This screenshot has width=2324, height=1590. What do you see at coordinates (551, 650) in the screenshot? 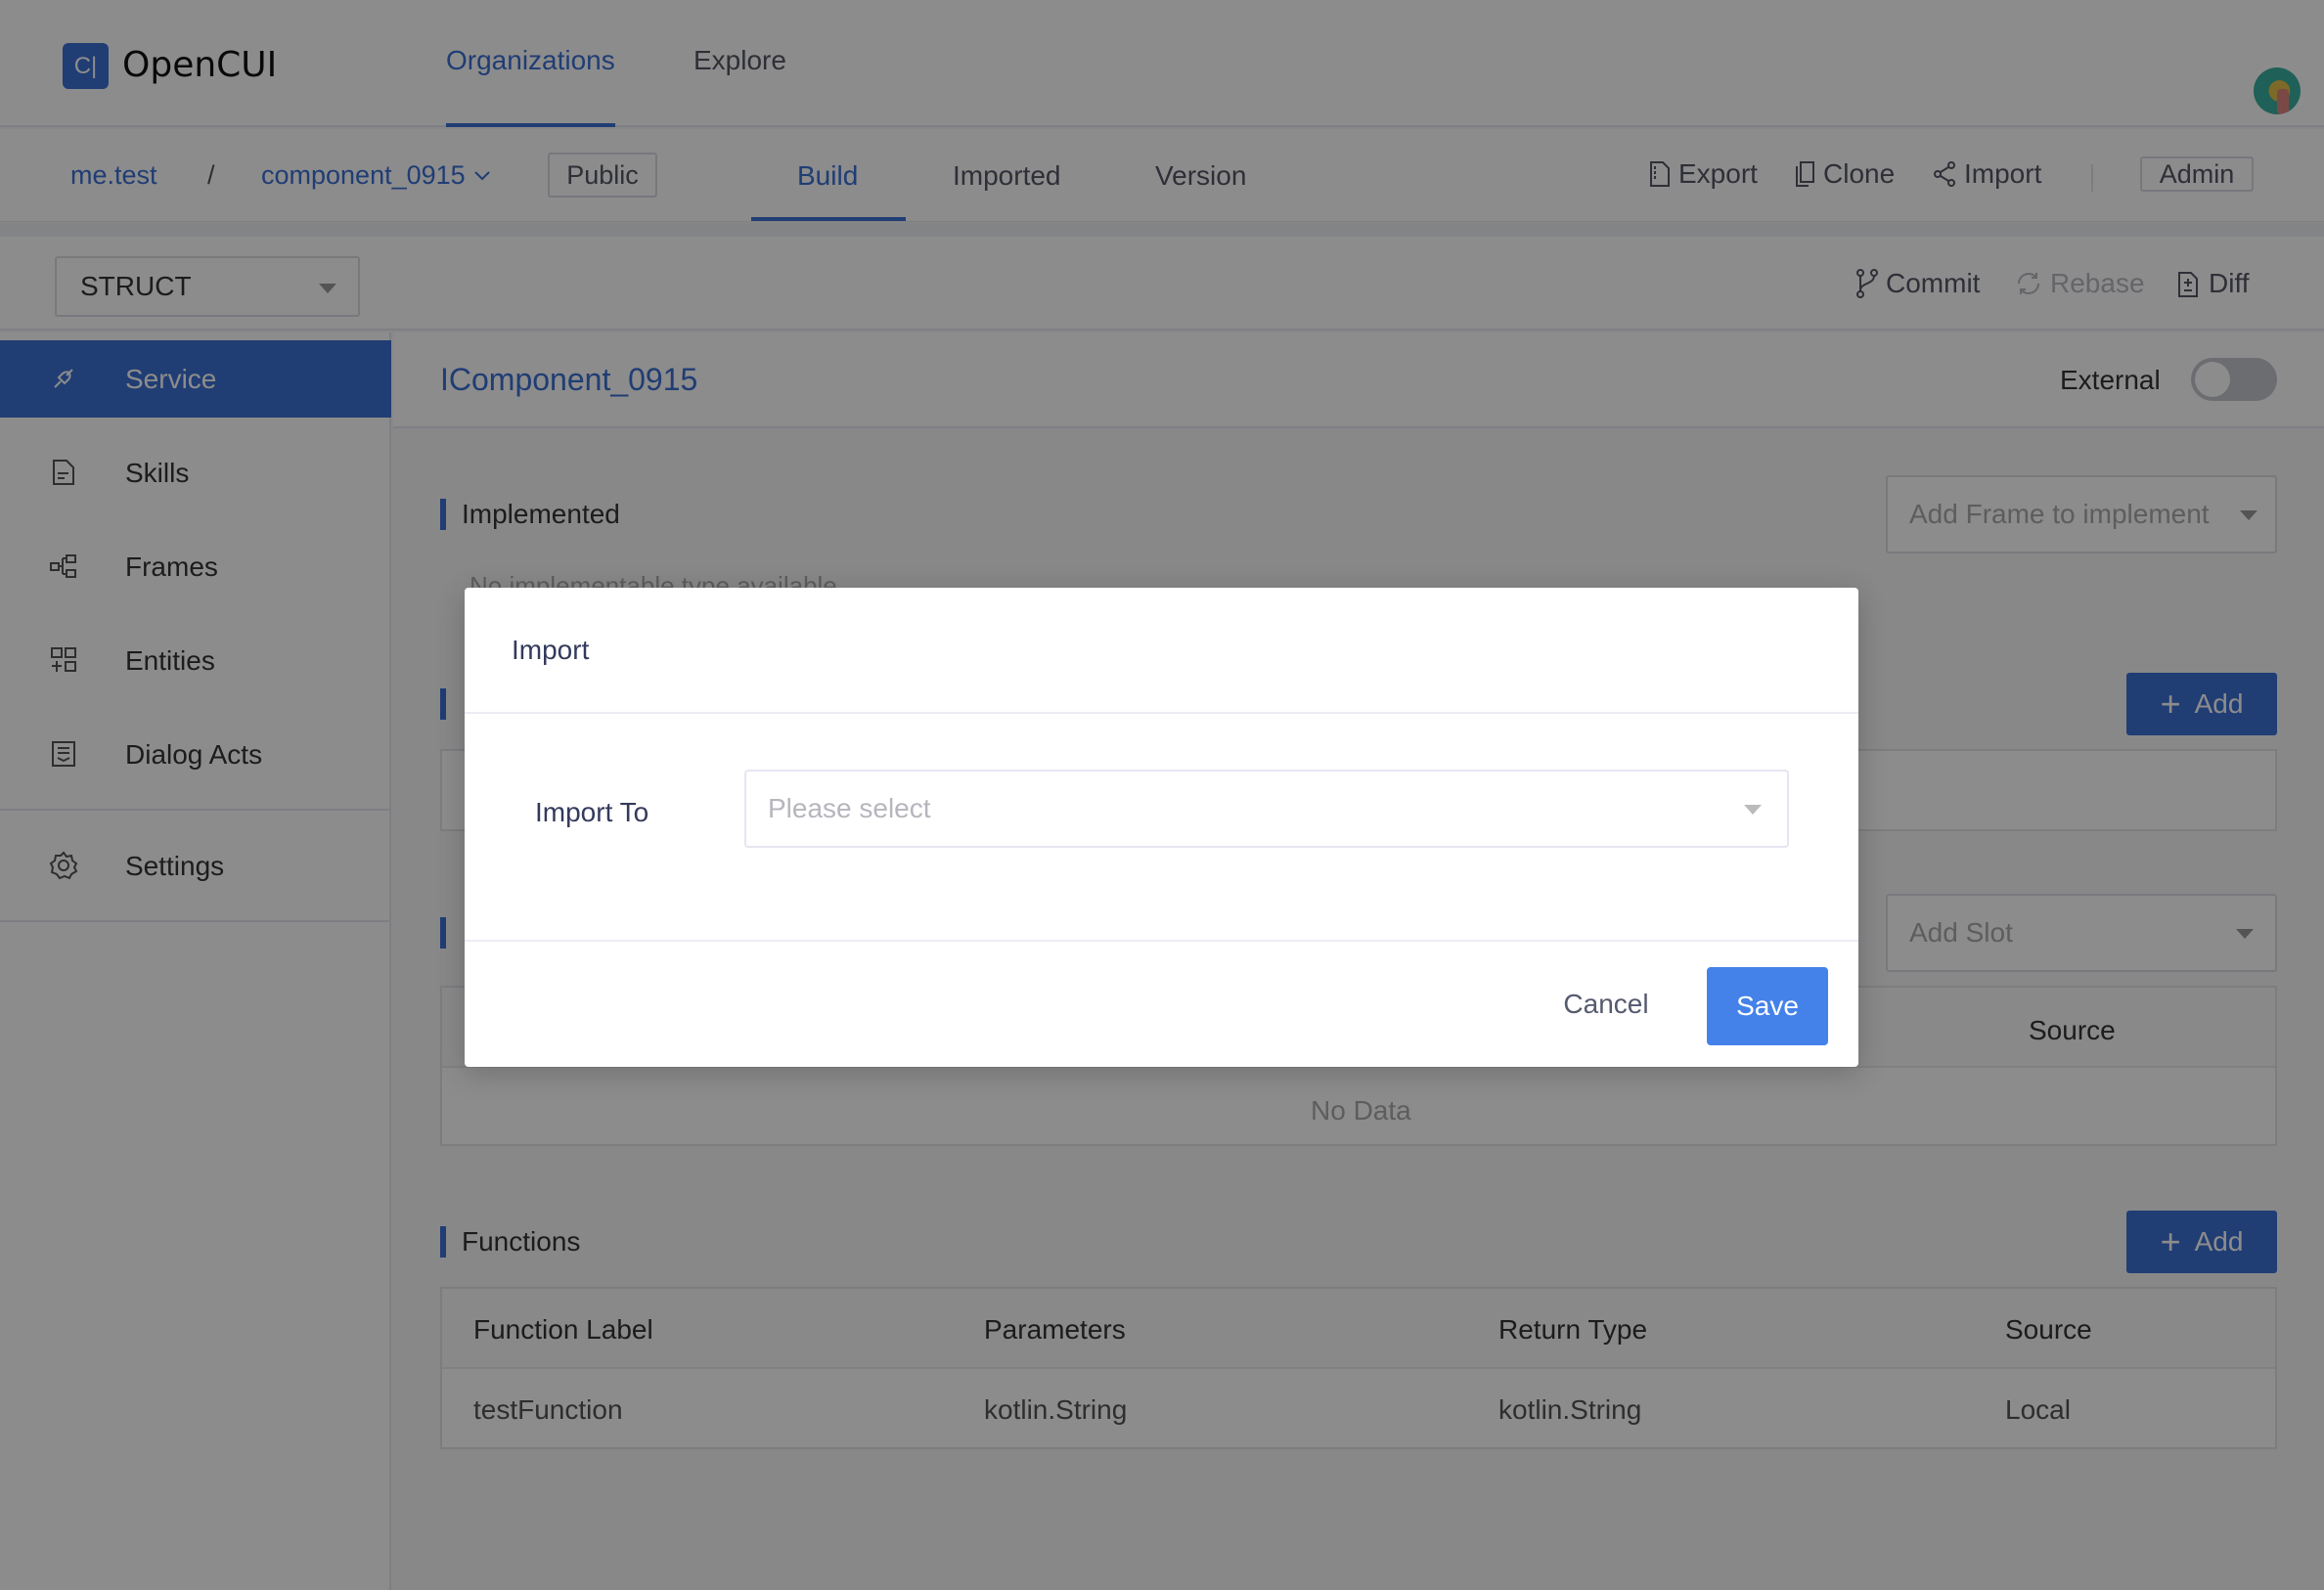
I see `modal-title: Import` at bounding box center [551, 650].